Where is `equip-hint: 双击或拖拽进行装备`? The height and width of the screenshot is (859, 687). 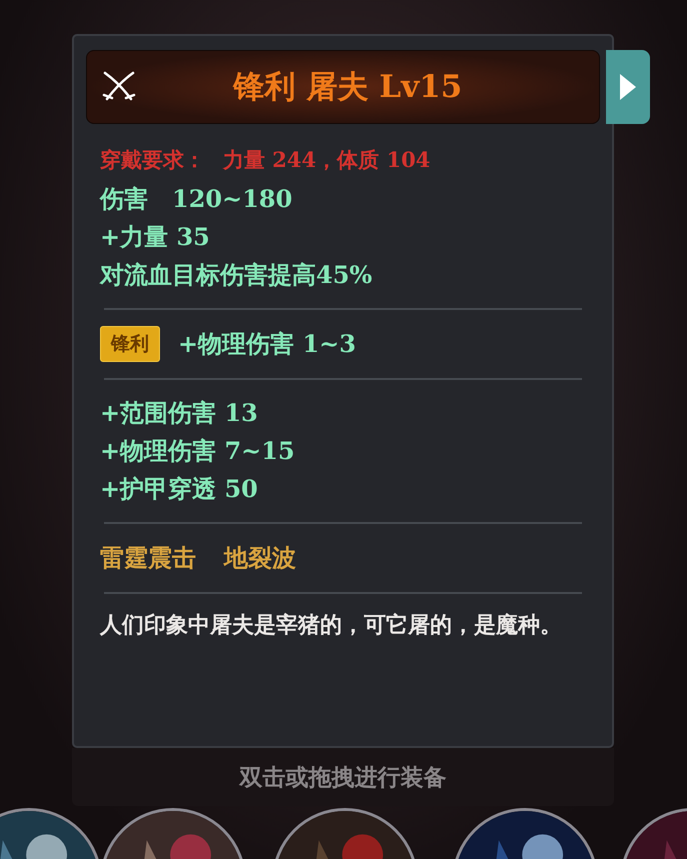
equip-hint: 双击或拖拽进行装备 is located at coordinates (343, 777).